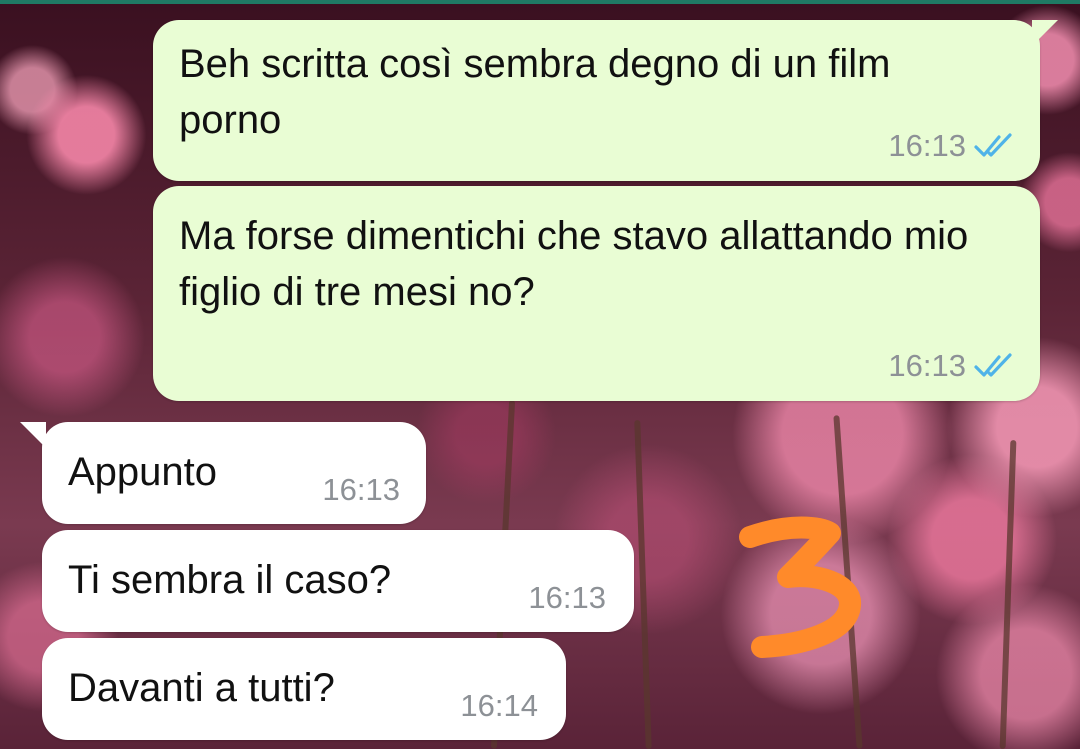 The height and width of the screenshot is (749, 1080). Describe the element at coordinates (143, 472) in the screenshot. I see `message-text: Appunto` at that location.